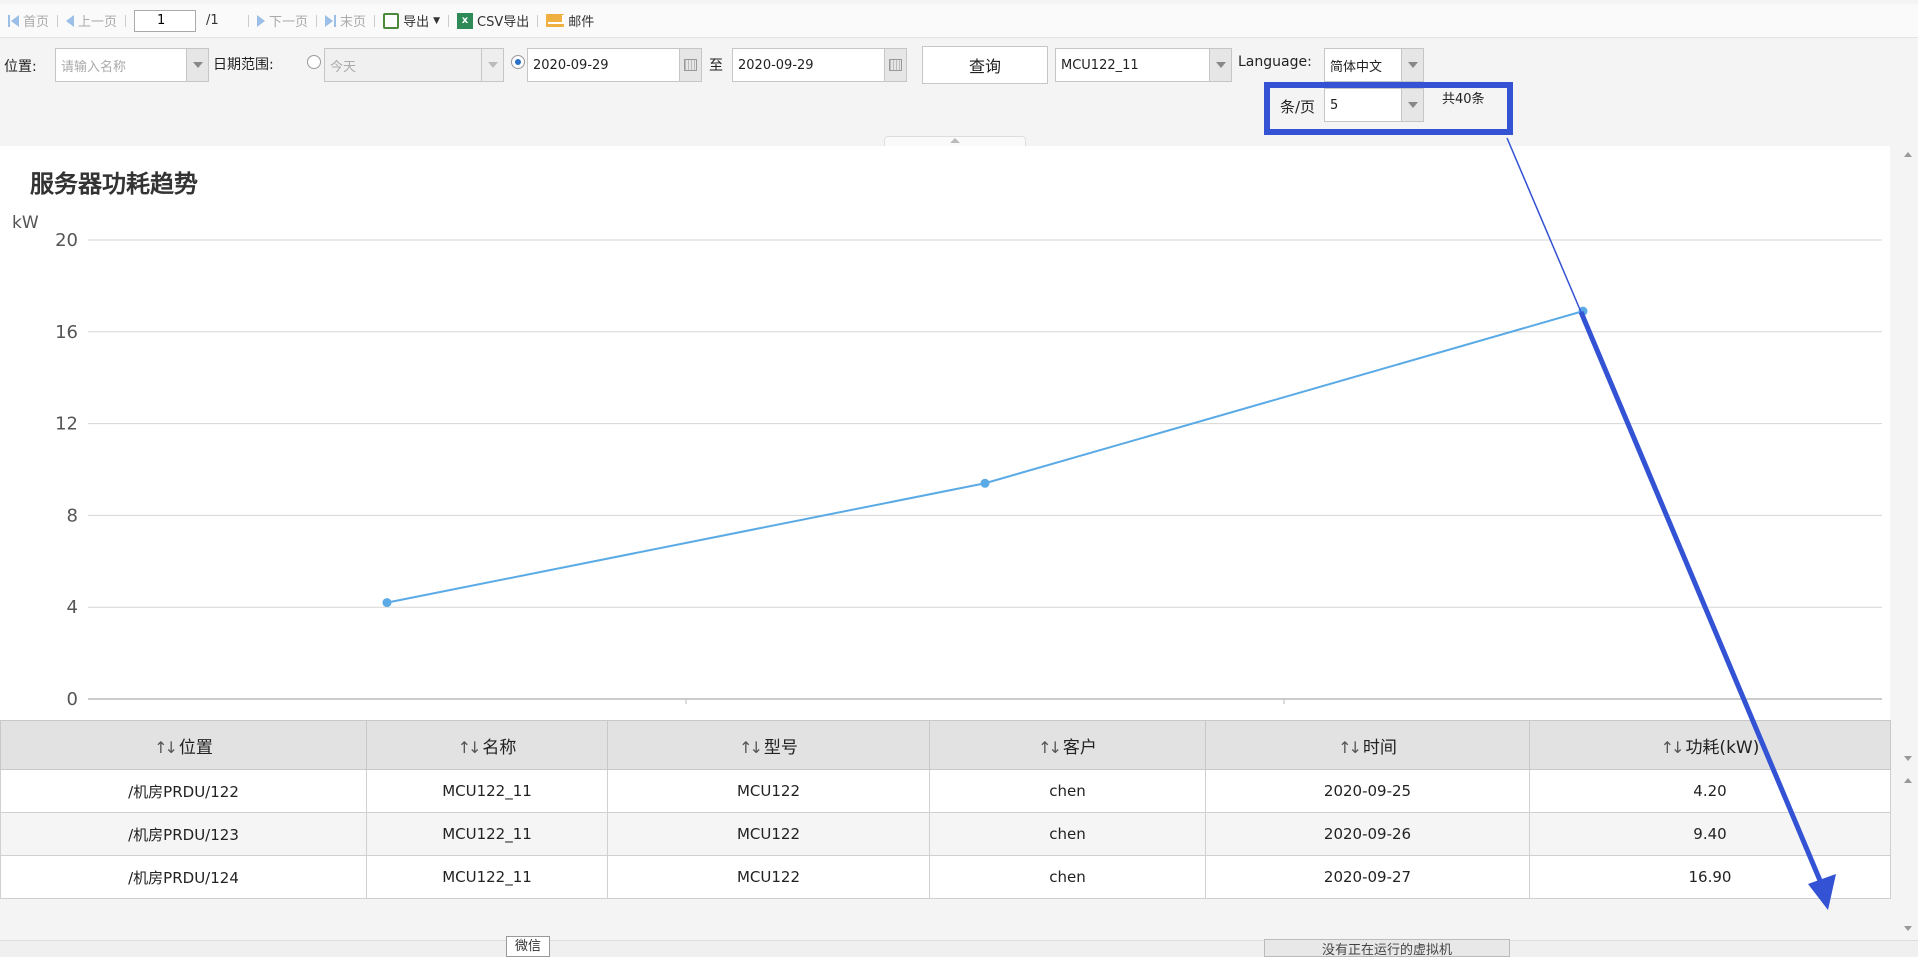  Describe the element at coordinates (959, 21) in the screenshot. I see `pager-toolbar: 首页 上一页 /1 下一页 末页 导出 ▼ x CSV导出` at that location.